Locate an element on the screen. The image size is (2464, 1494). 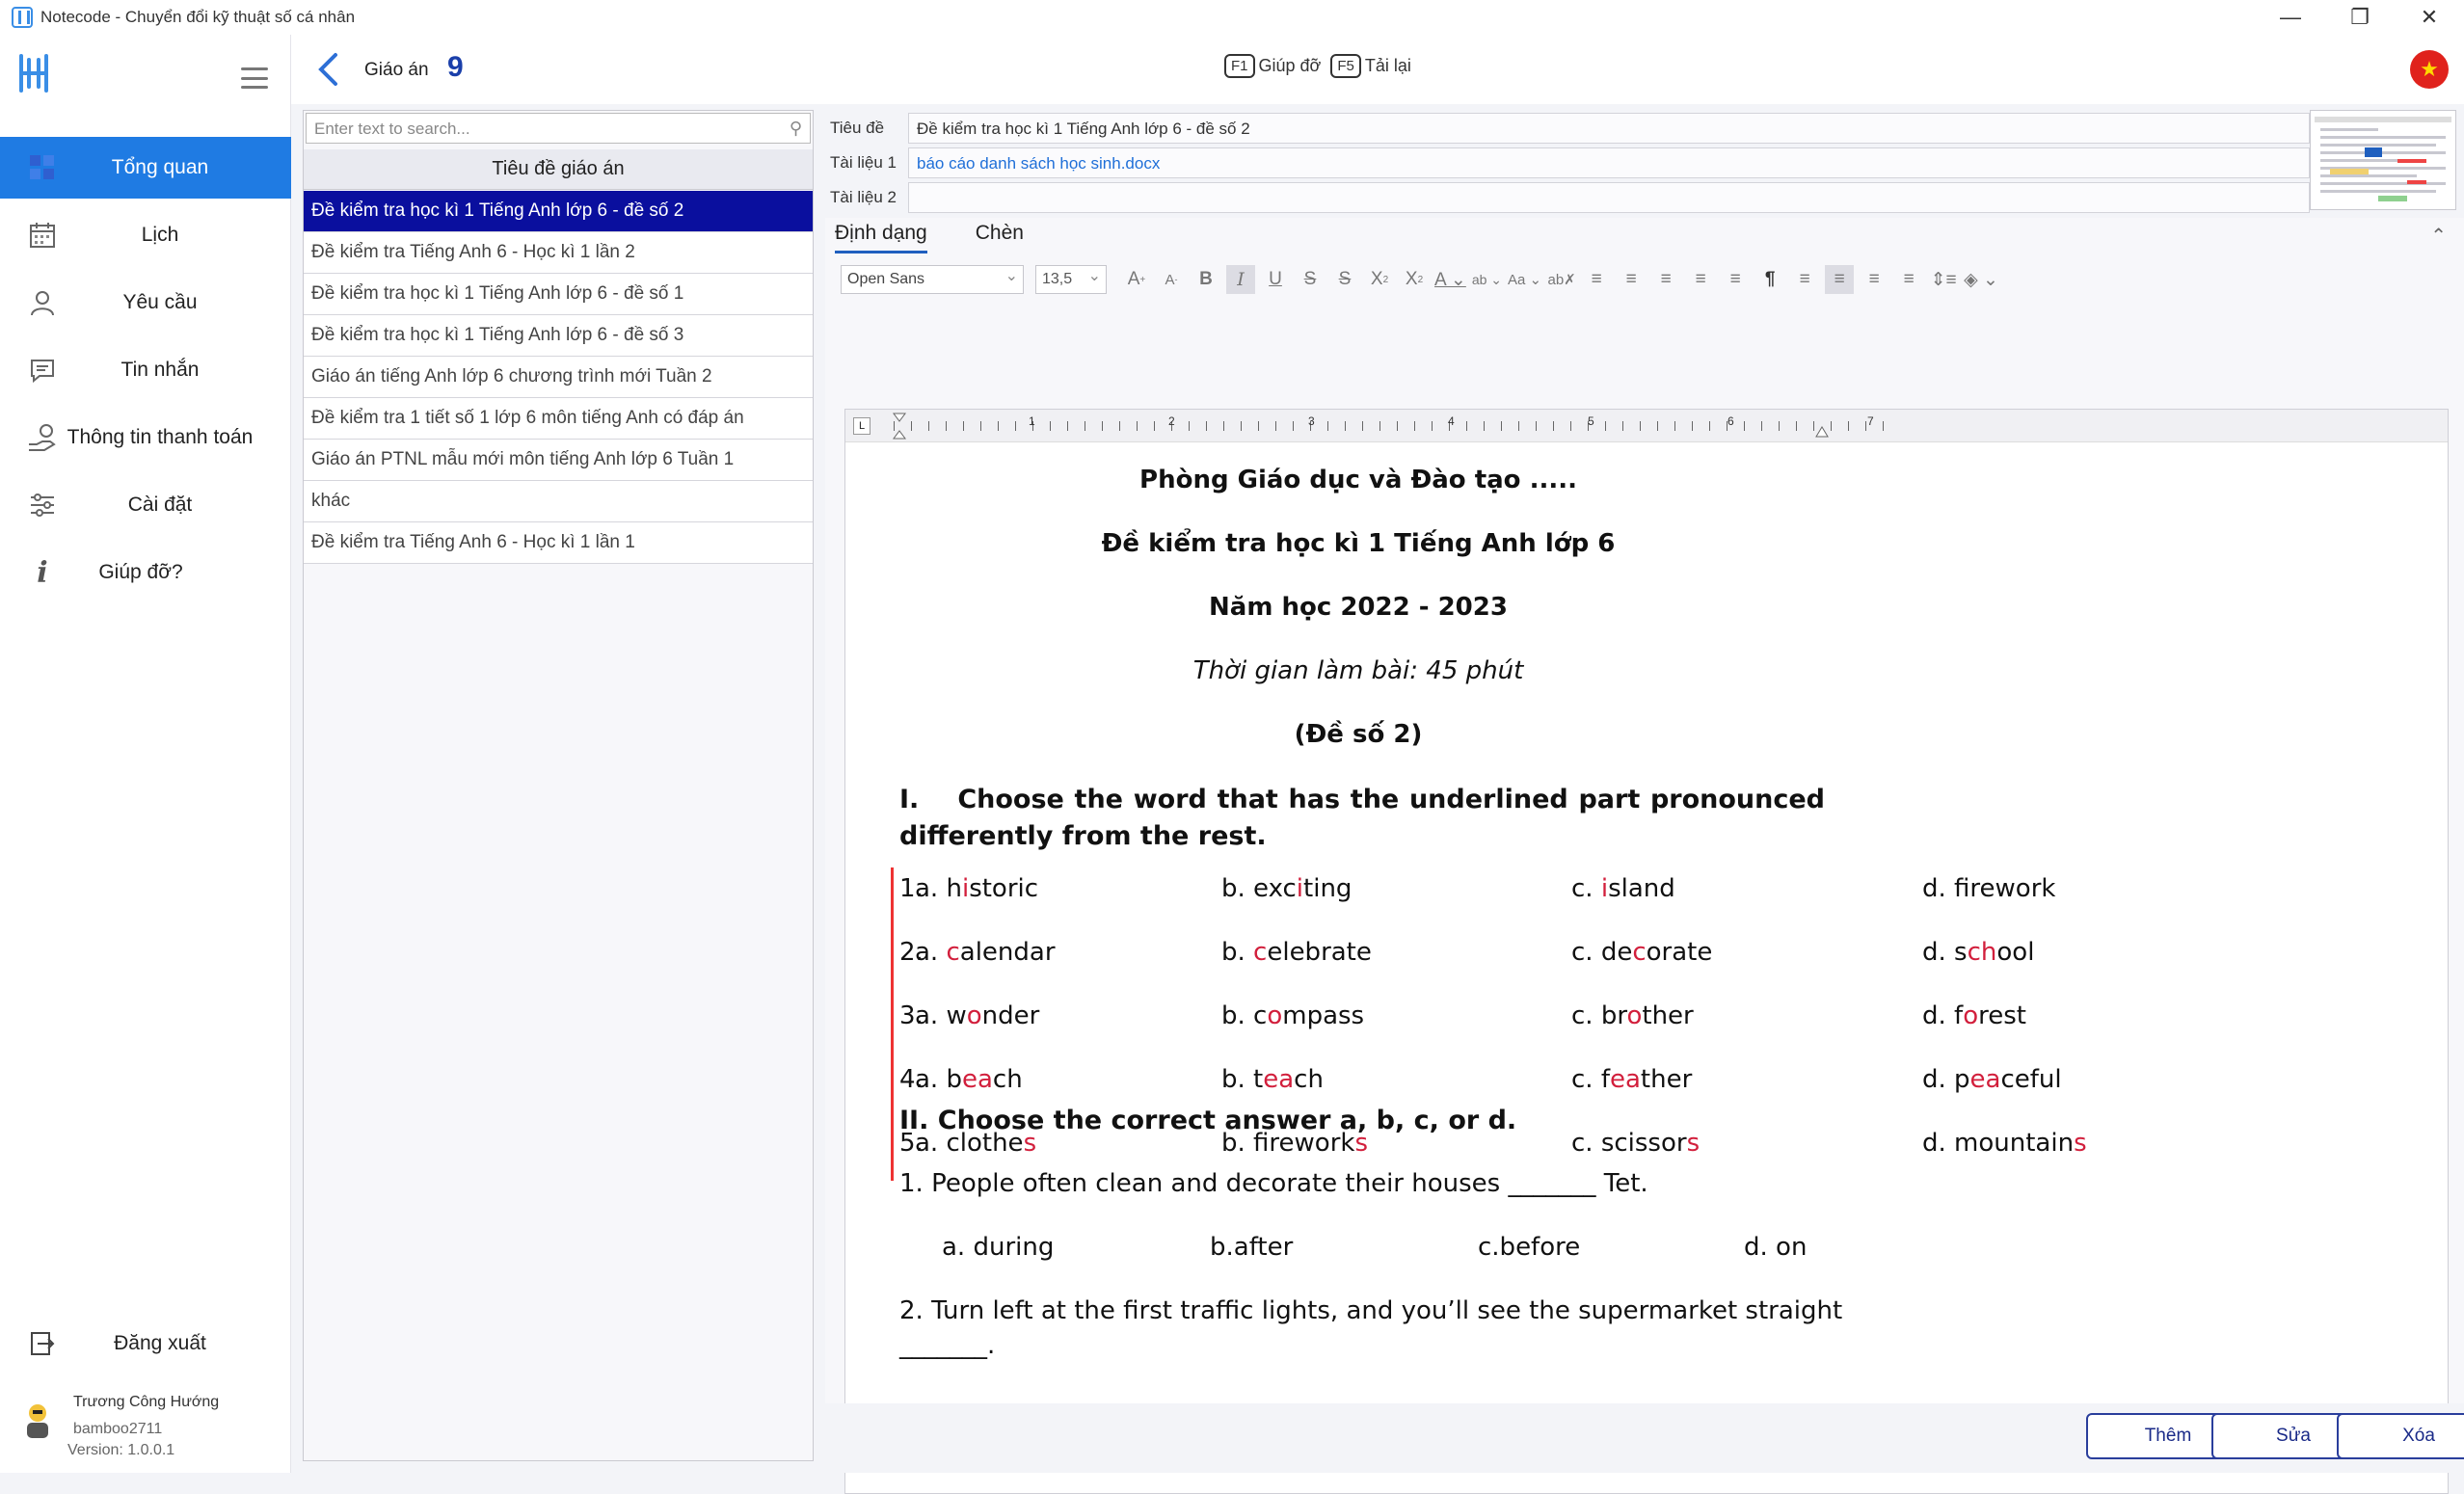
font-family-select: Open Sans is located at coordinates (933, 279).